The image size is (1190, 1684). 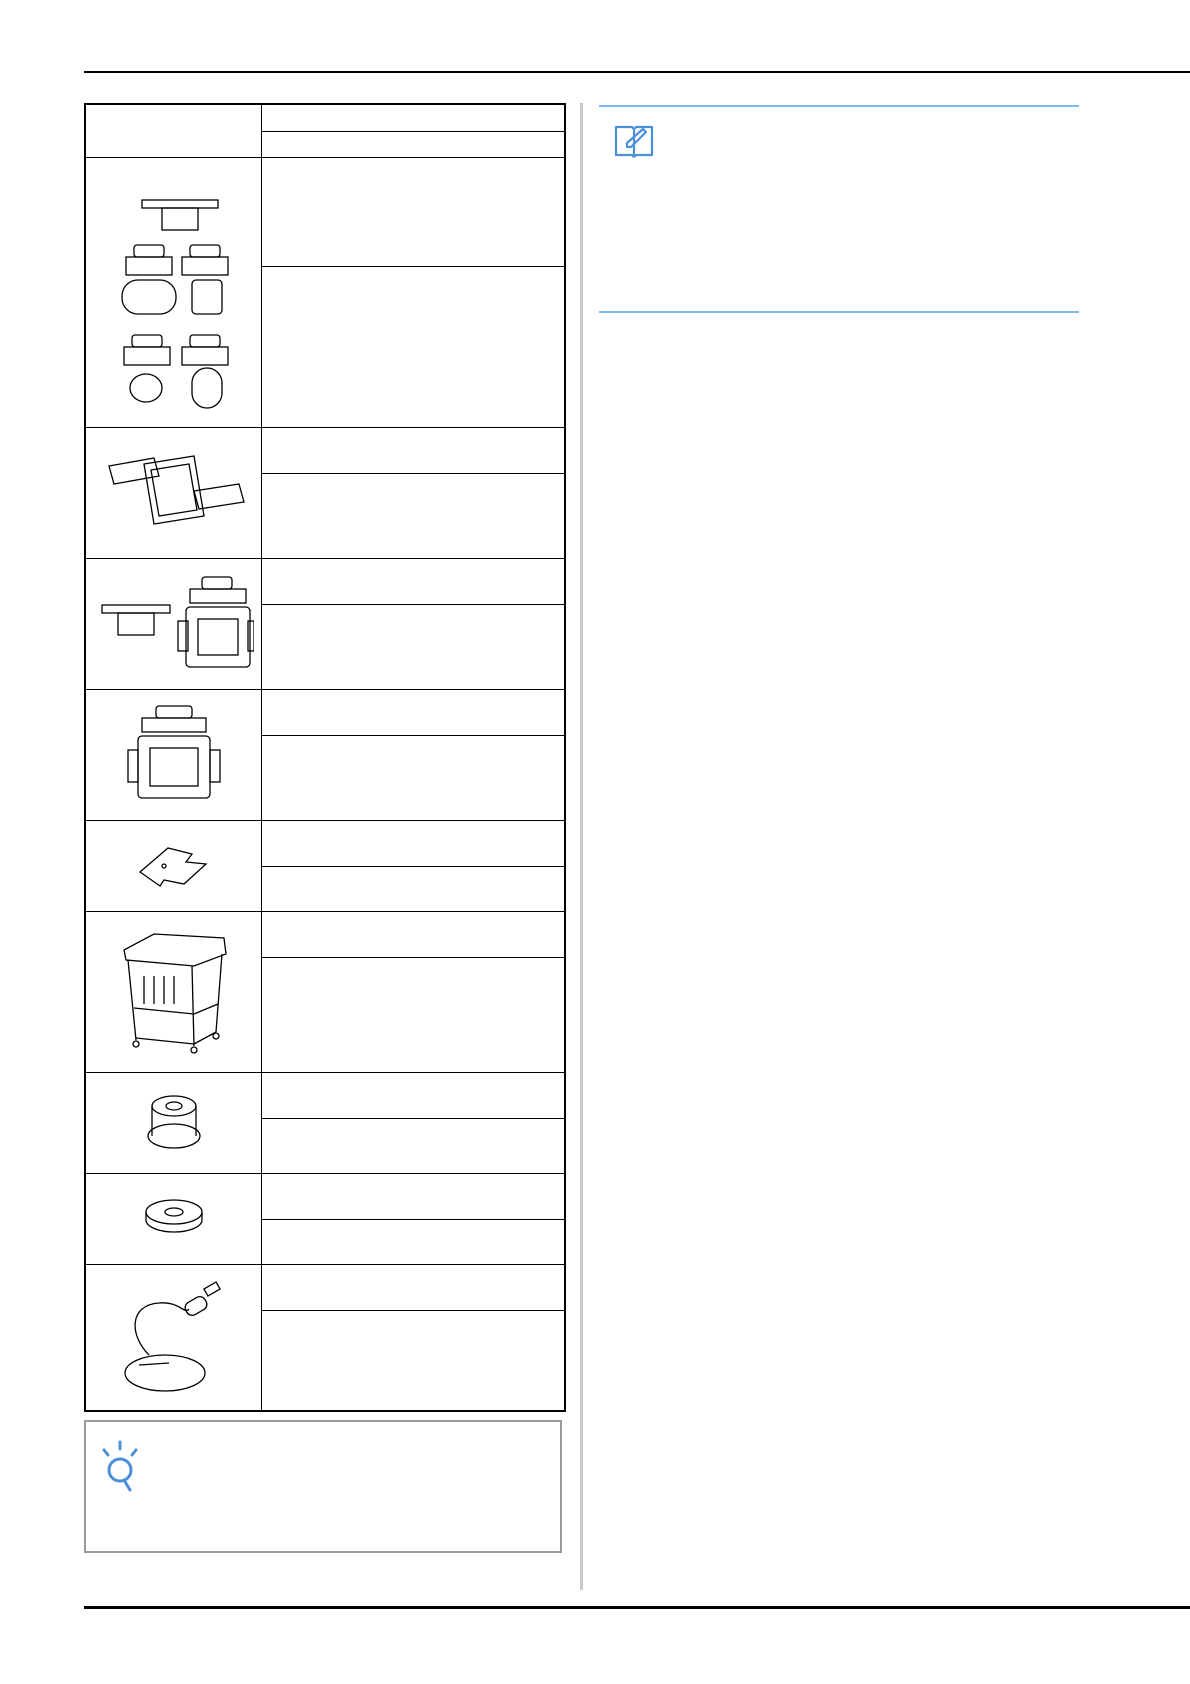 What do you see at coordinates (413, 144) in the screenshot?
I see `header-code-cell` at bounding box center [413, 144].